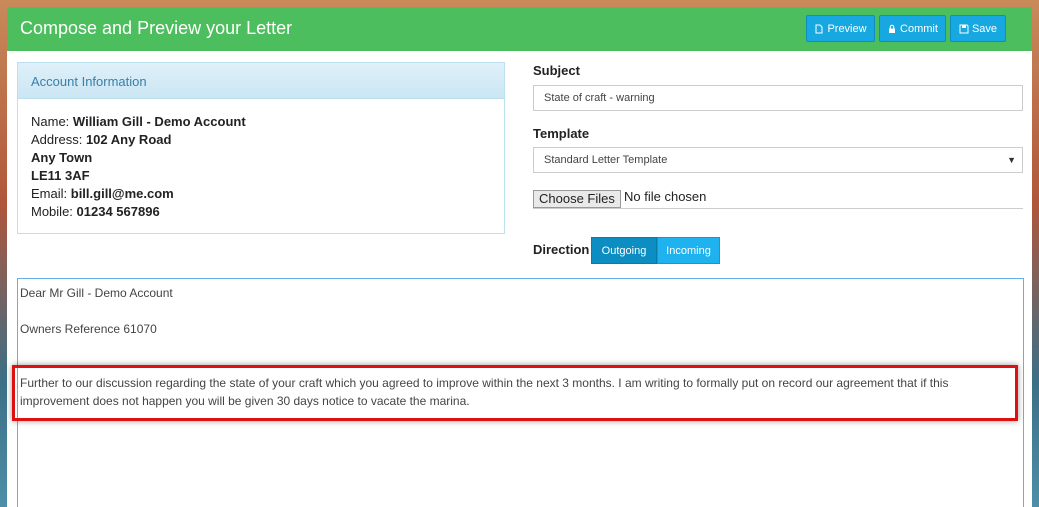  Describe the element at coordinates (118, 211) in the screenshot. I see `account-mobile: 01234 567896` at that location.